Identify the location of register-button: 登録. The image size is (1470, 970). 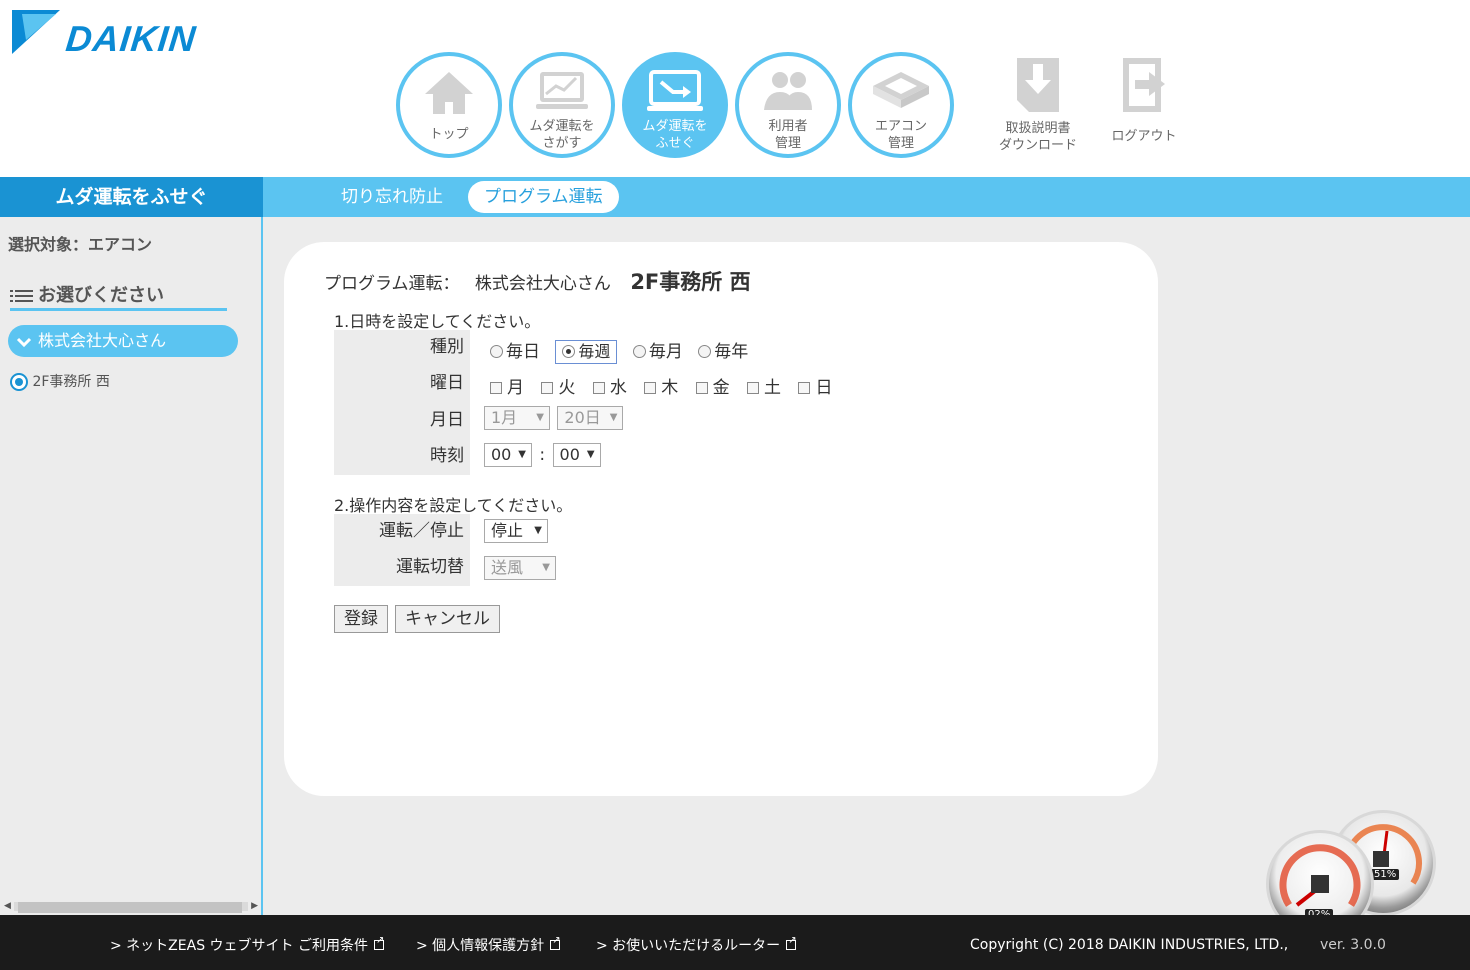
(361, 619).